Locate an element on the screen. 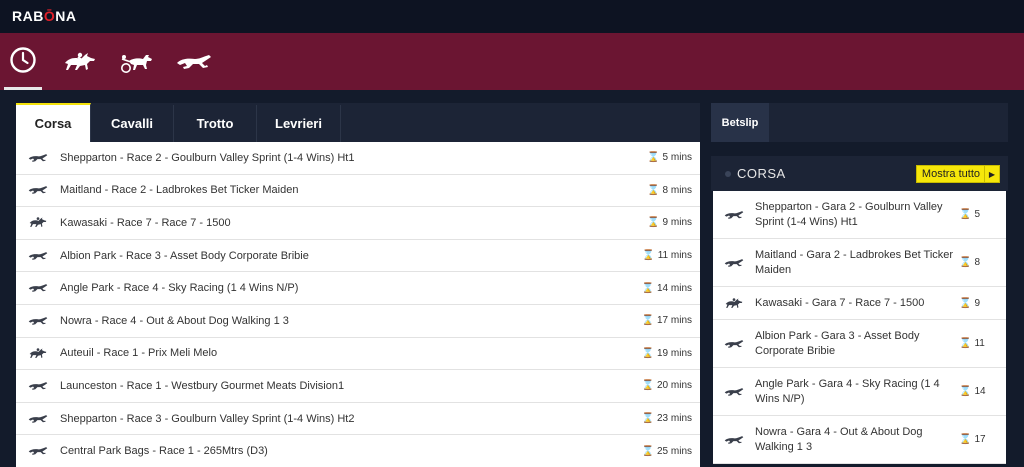 The height and width of the screenshot is (467, 1024). betslip-item-time: ⌛ 9 is located at coordinates (979, 303).